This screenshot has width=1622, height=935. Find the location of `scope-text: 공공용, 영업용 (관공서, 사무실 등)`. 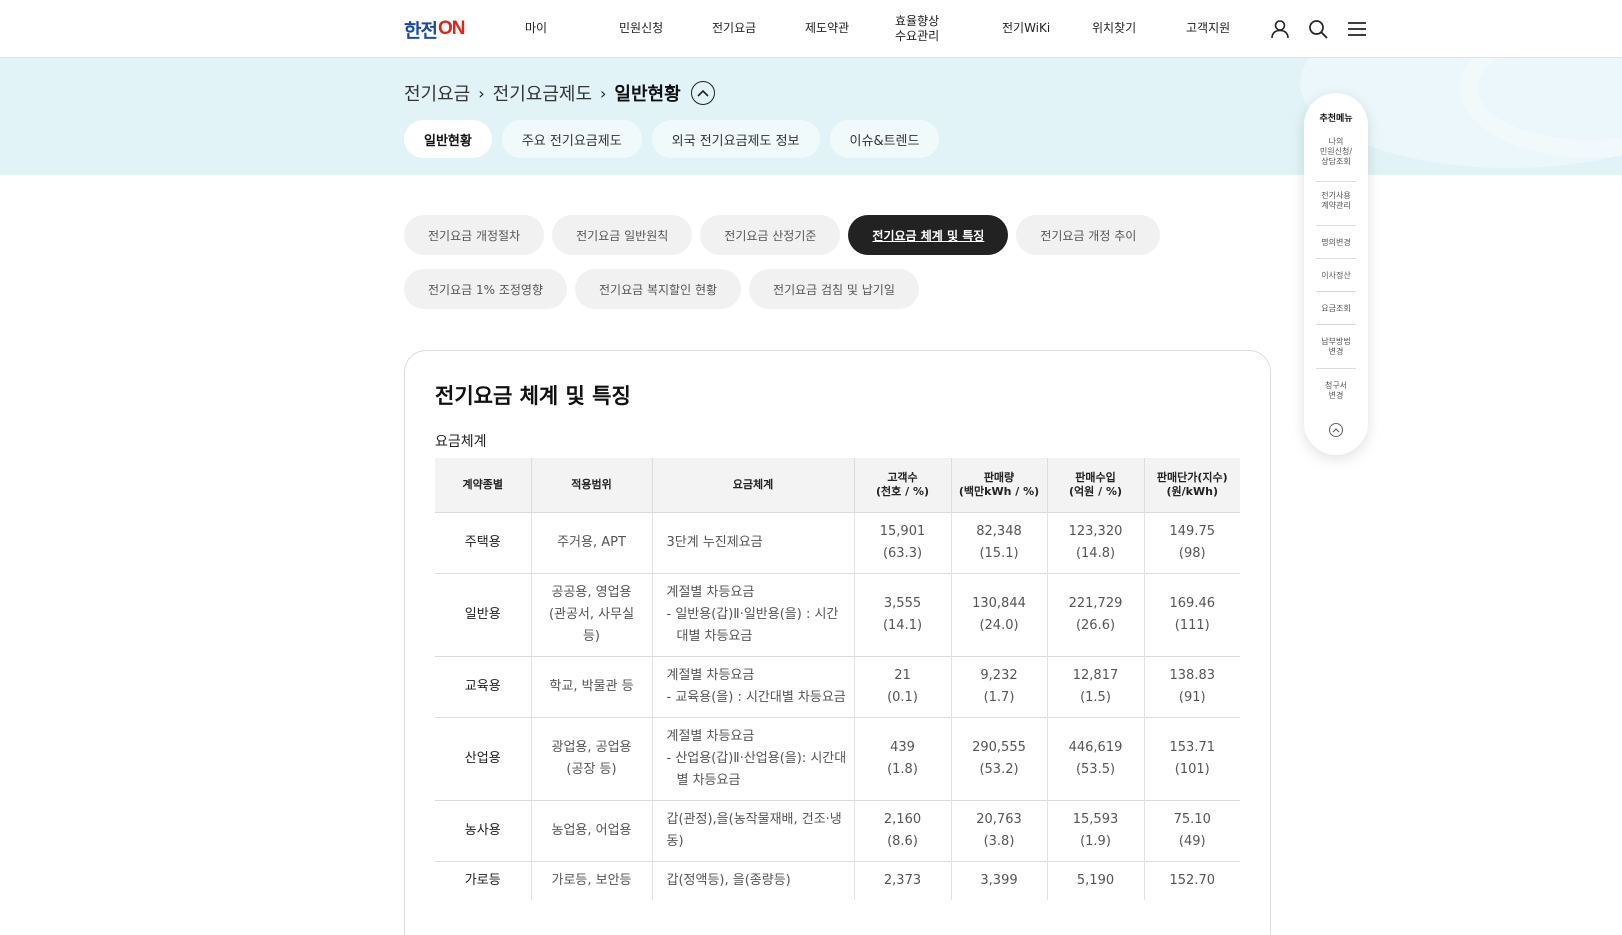

scope-text: 공공용, 영업용 (관공서, 사무실 등) is located at coordinates (591, 614).